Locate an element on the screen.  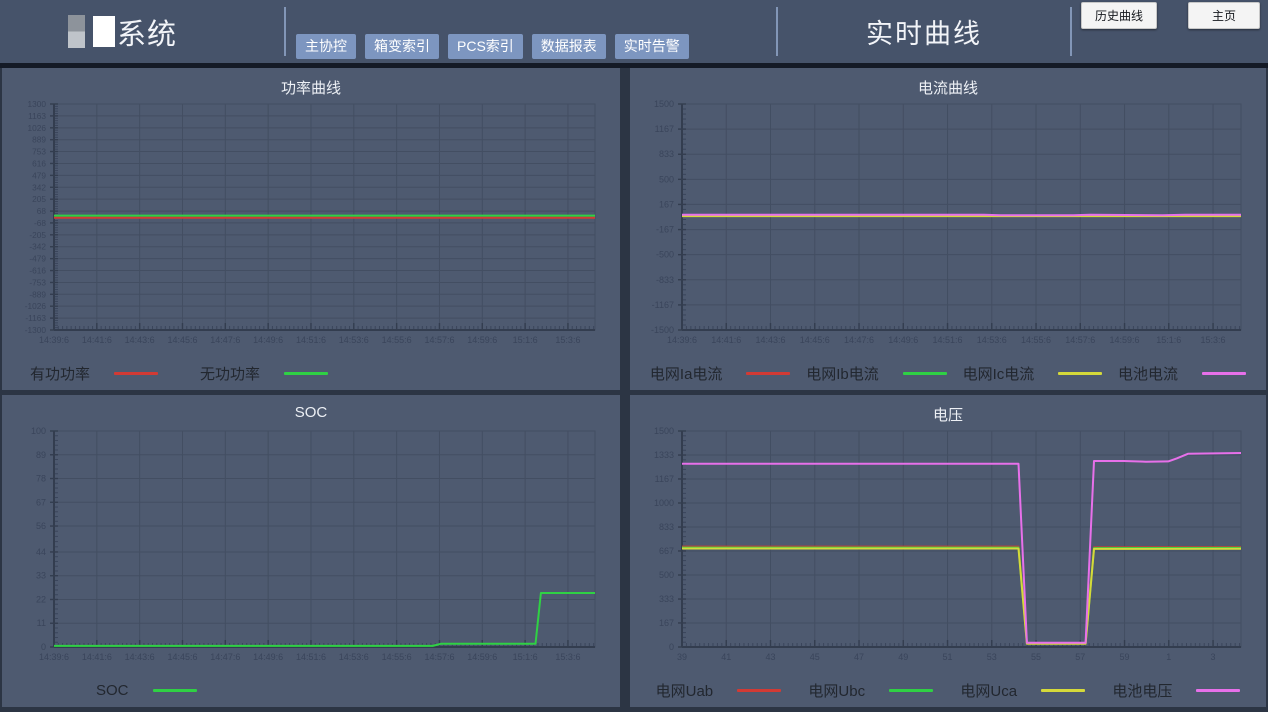
svg-text: 41 is located at coordinates (726, 657).